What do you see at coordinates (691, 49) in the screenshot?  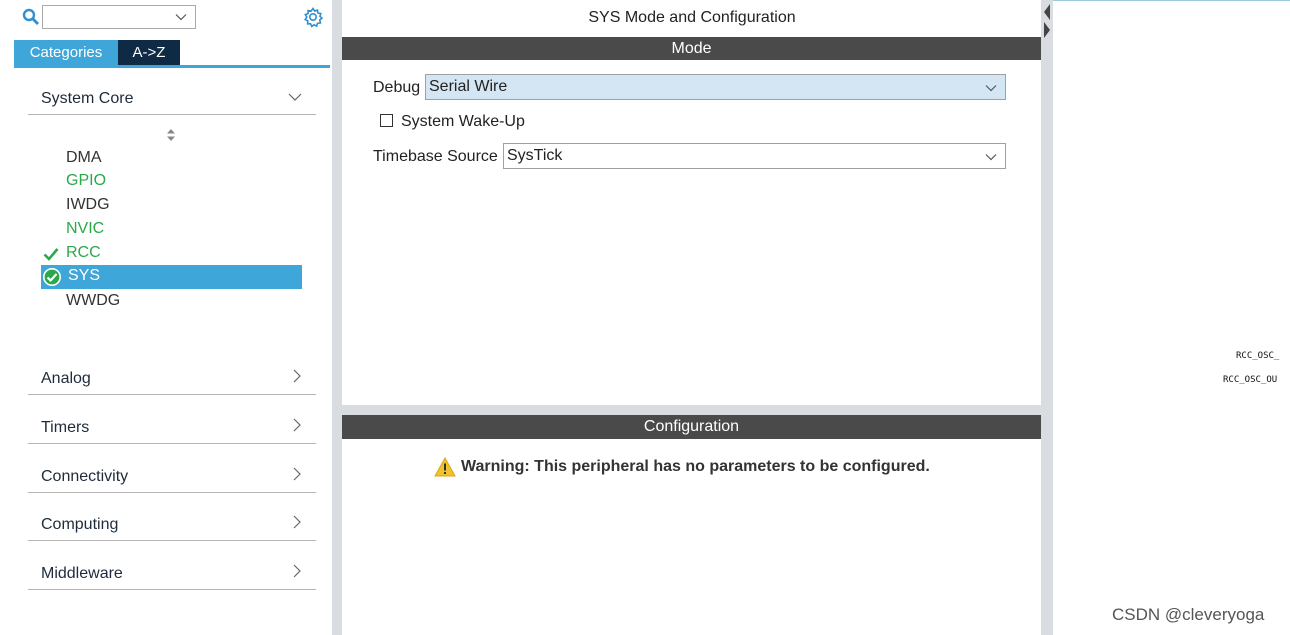 I see `mode-section-header: Mode` at bounding box center [691, 49].